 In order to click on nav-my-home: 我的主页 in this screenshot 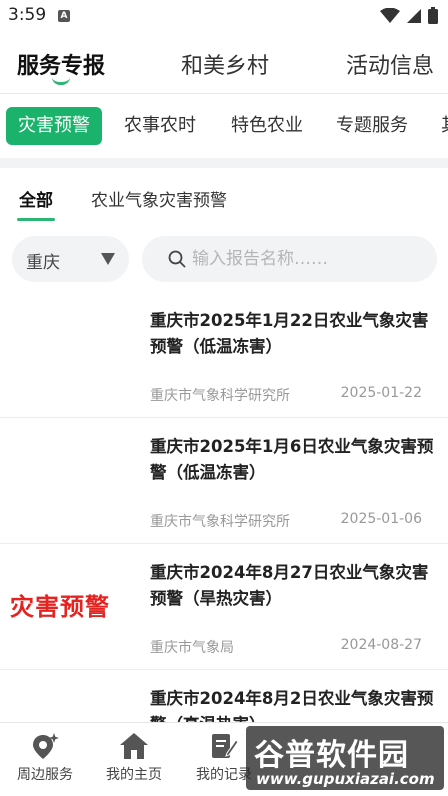, I will do `click(134, 757)`.